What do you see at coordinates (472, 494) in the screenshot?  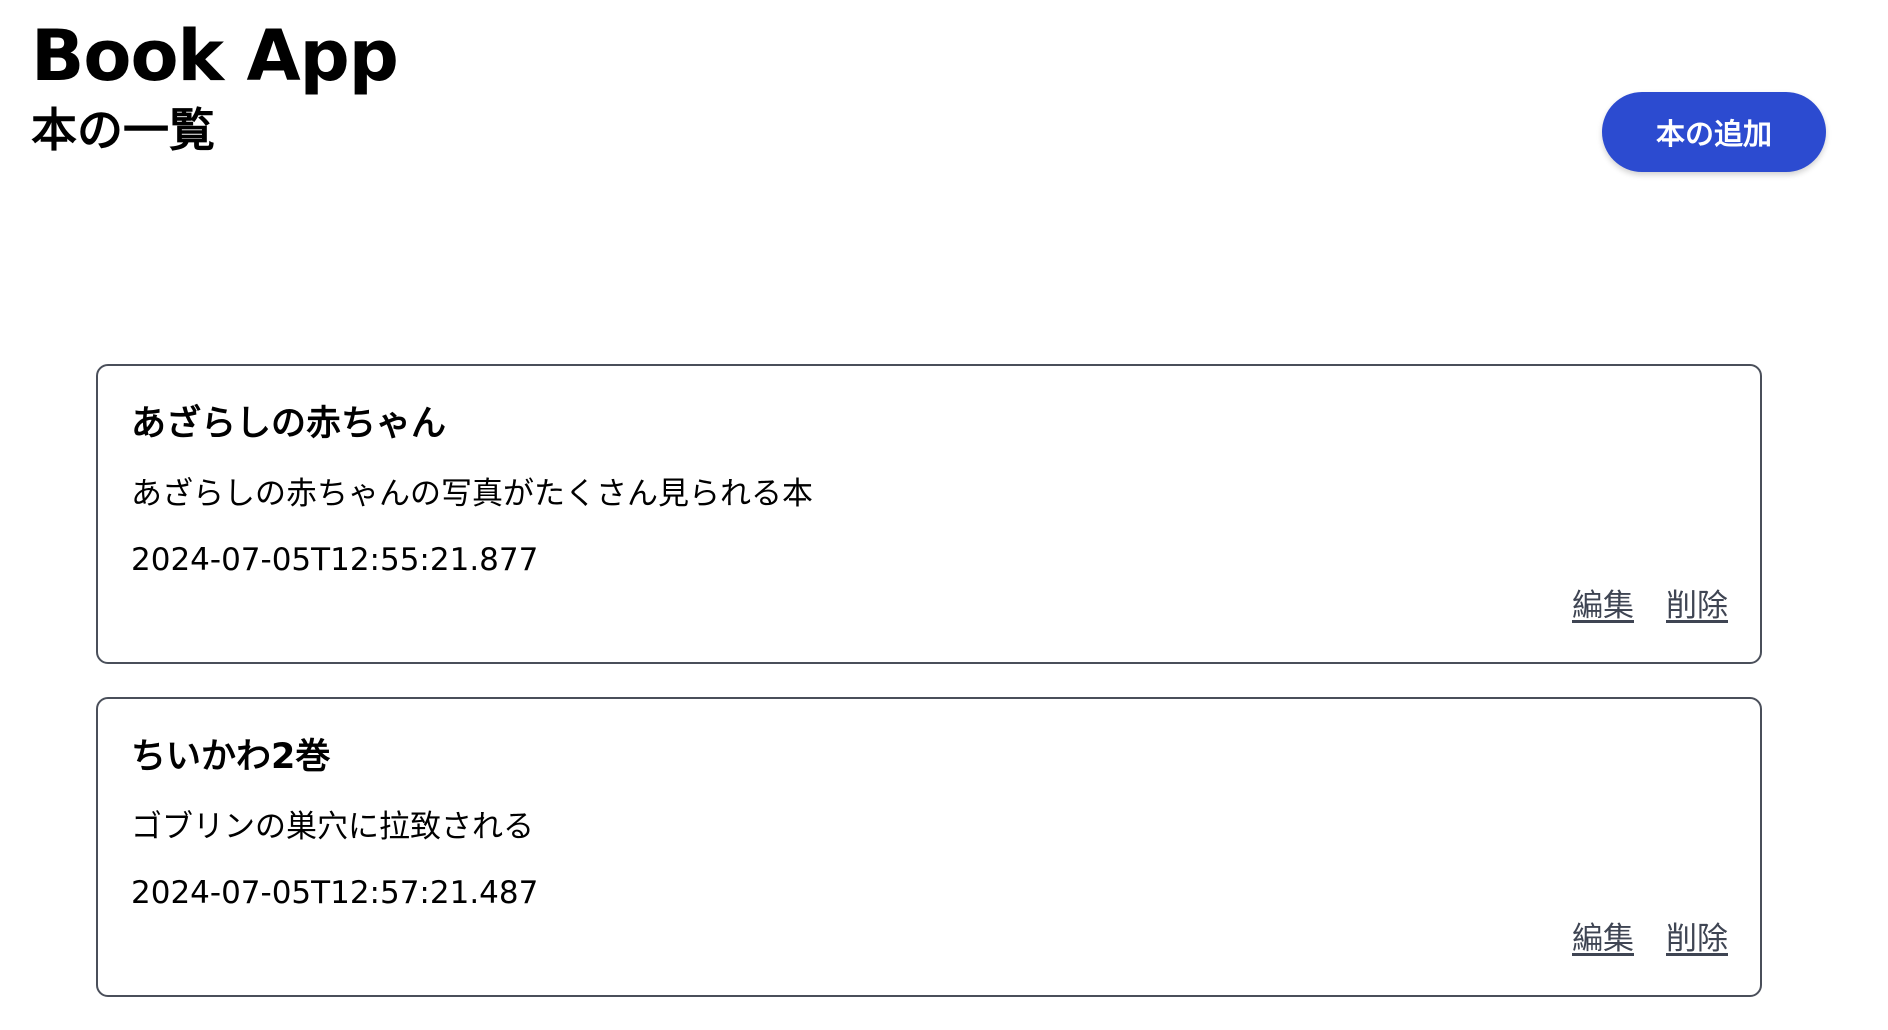 I see `book-description: あざらしの赤ちゃんの写真がたくさん見られる本` at bounding box center [472, 494].